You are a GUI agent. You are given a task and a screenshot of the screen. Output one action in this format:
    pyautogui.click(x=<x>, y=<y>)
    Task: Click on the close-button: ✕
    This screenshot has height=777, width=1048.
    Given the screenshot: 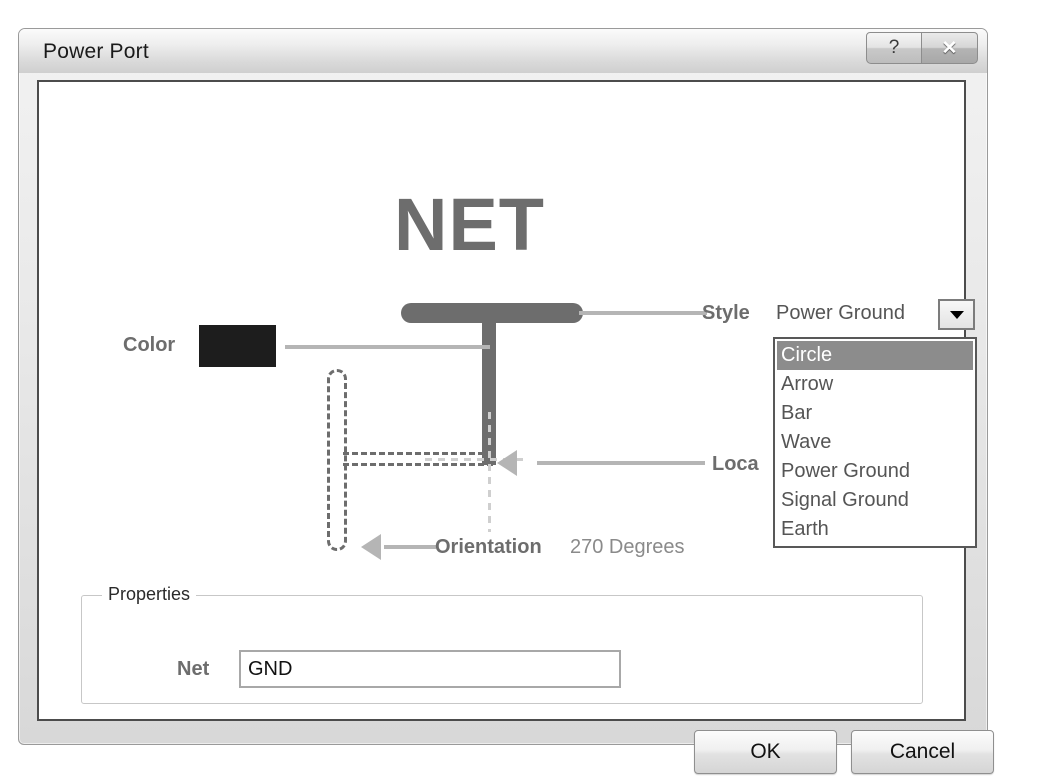 What is the action you would take?
    pyautogui.click(x=950, y=48)
    